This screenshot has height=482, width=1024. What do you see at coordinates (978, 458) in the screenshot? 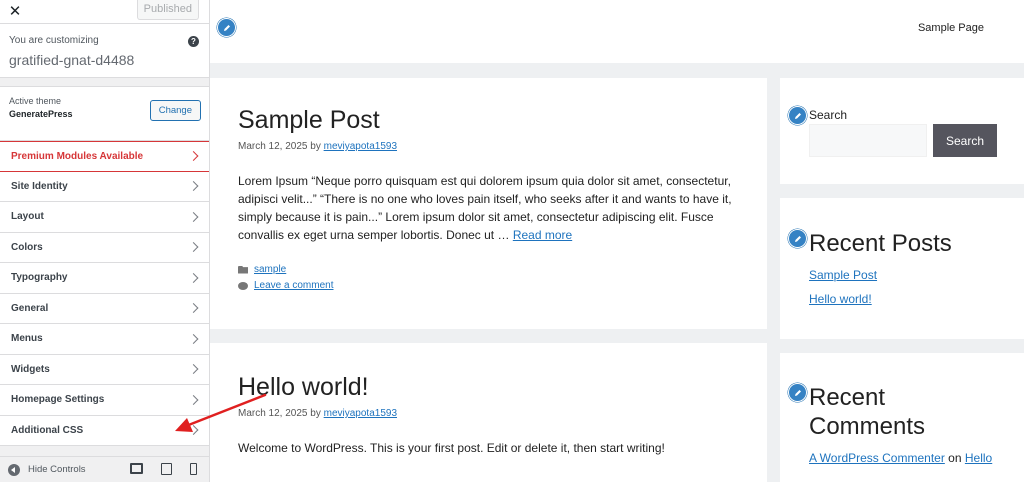
I see `comment-post-link: Hello` at bounding box center [978, 458].